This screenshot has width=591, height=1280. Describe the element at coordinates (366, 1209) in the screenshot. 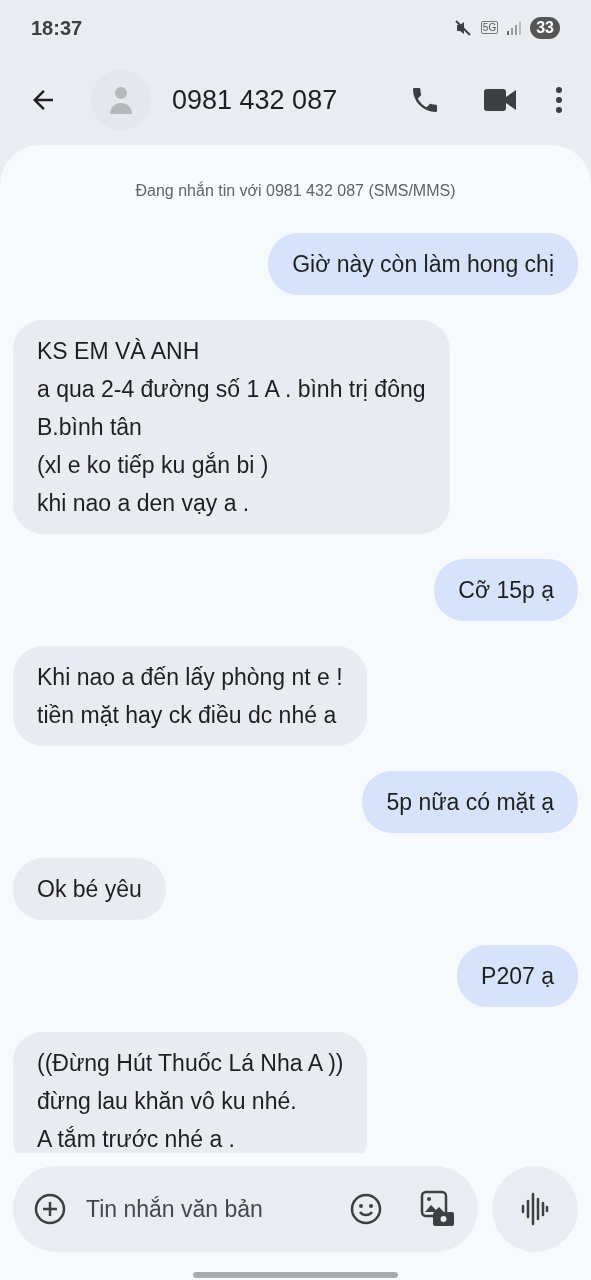

I see `emoji-icon` at that location.